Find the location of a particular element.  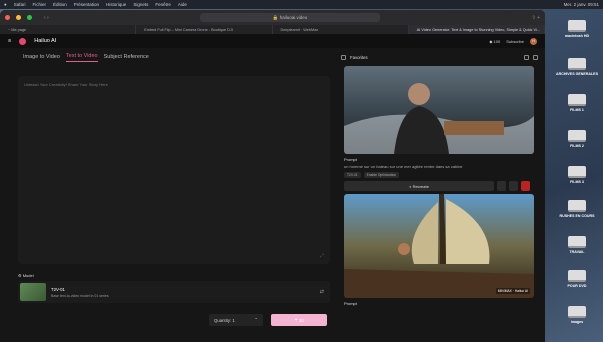

man-on-boat-illustration is located at coordinates (439, 118).